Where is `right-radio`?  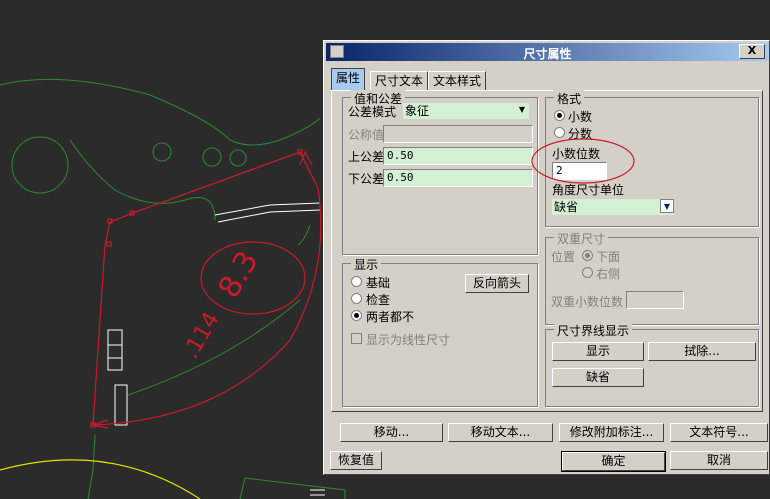
right-radio is located at coordinates (587, 272).